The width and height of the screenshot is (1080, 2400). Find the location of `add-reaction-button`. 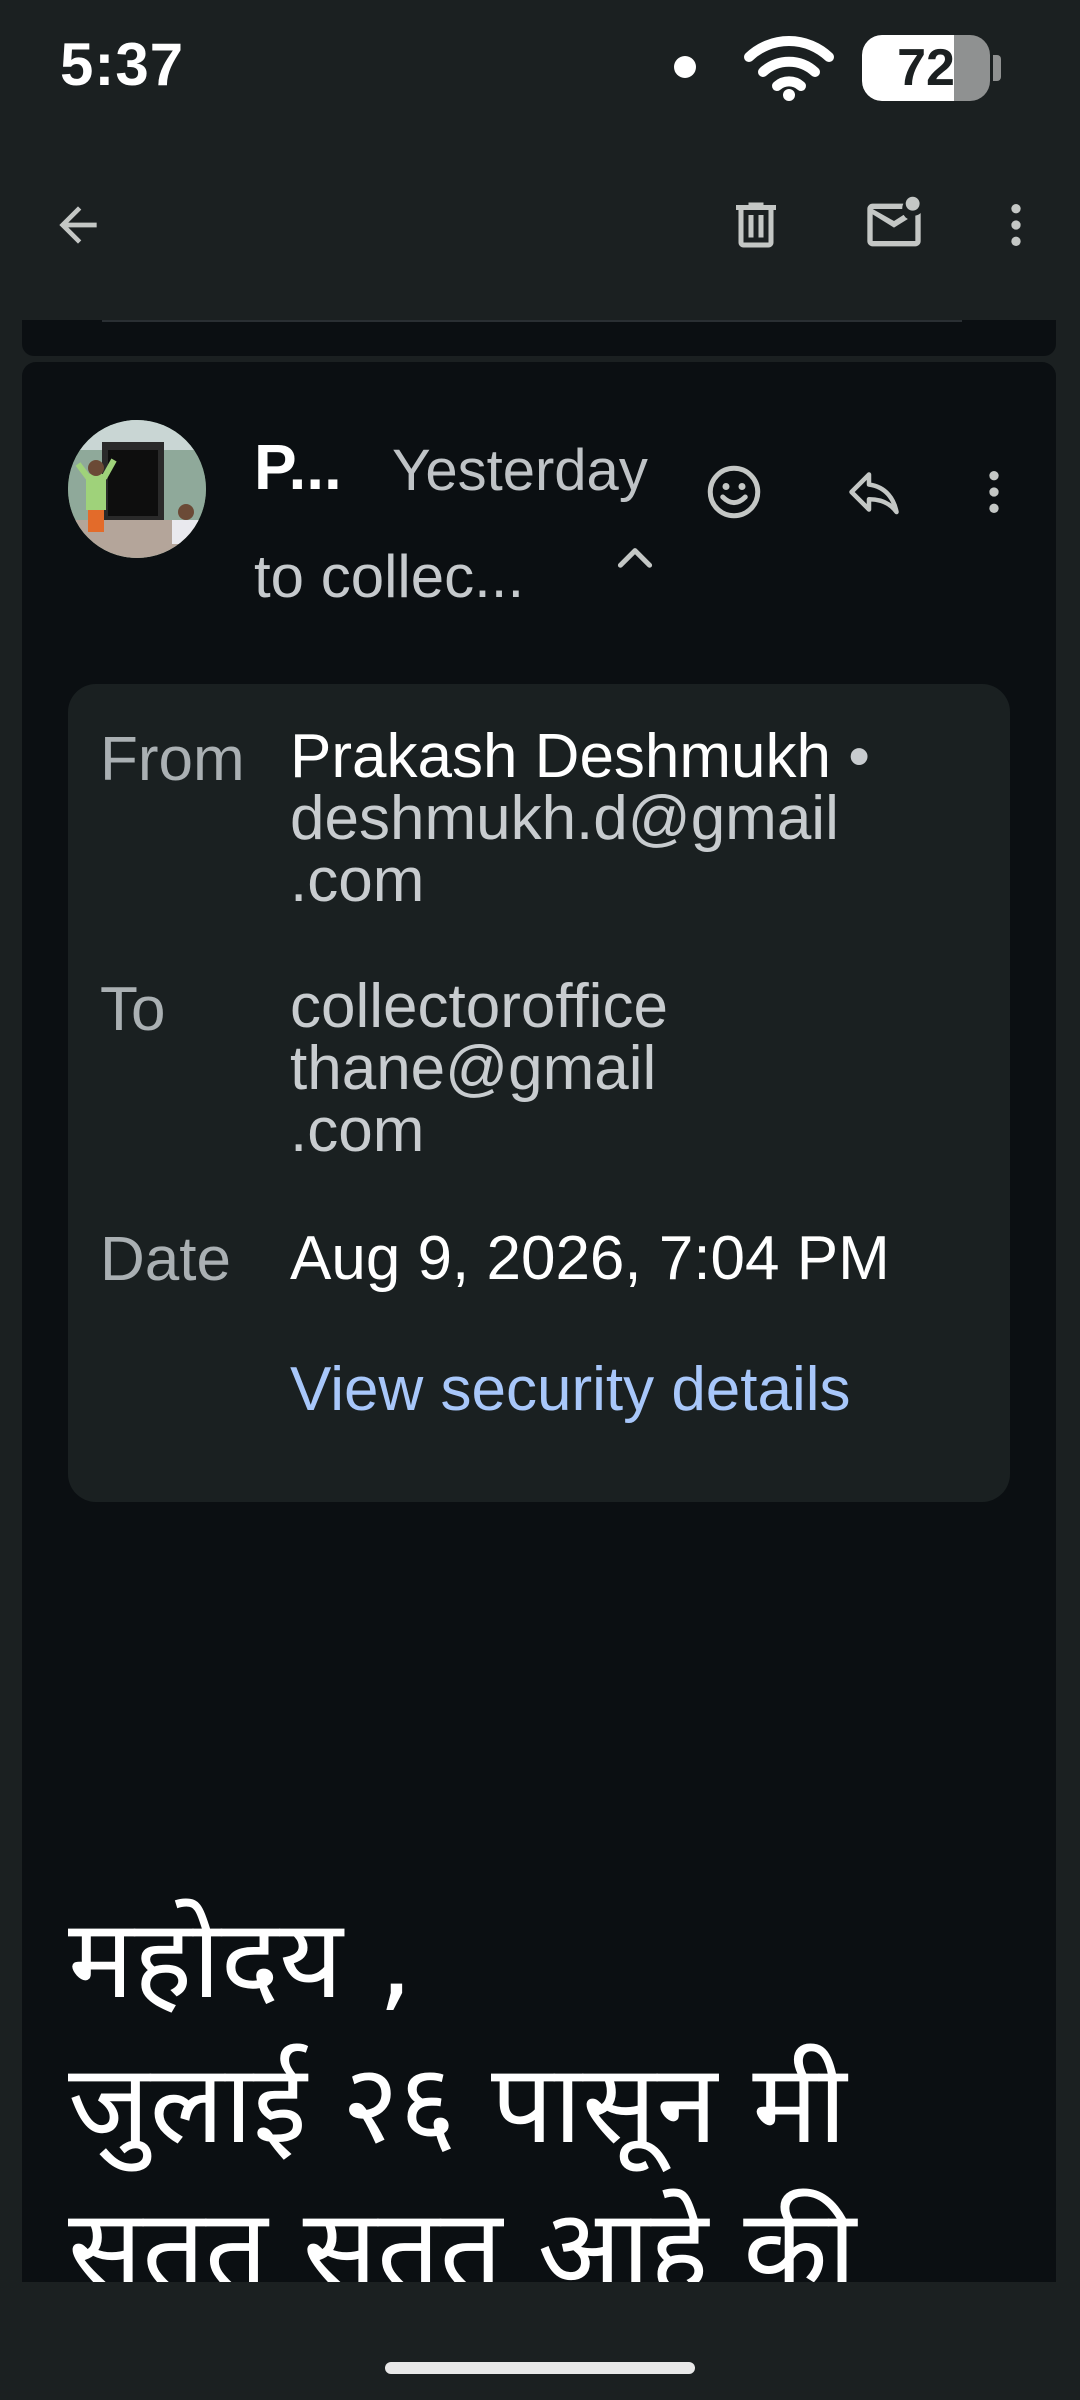

add-reaction-button is located at coordinates (734, 492).